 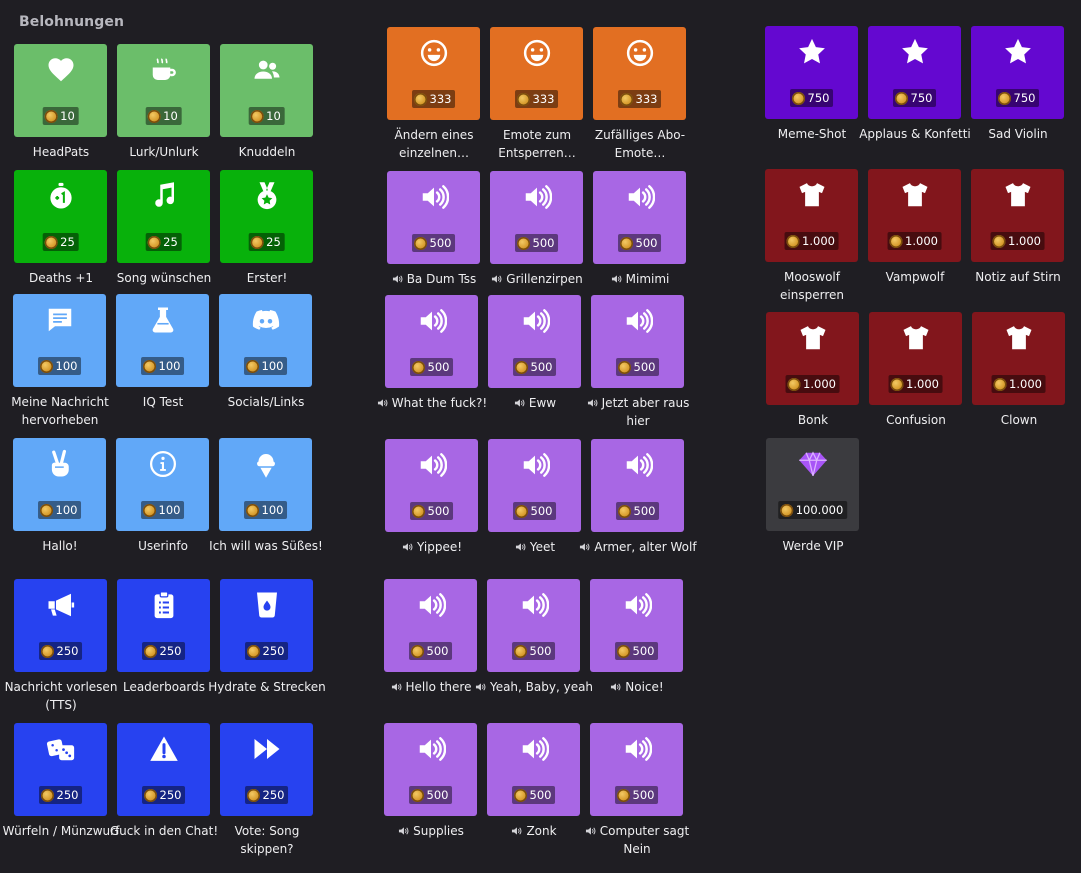 I want to click on reward-bonk: 1.000 Bonk, so click(x=812, y=379).